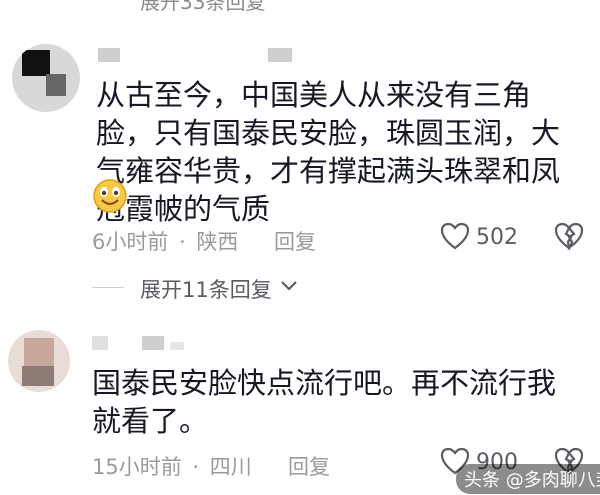 This screenshot has height=495, width=600. Describe the element at coordinates (455, 236) in the screenshot. I see `like-heart-icon` at that location.